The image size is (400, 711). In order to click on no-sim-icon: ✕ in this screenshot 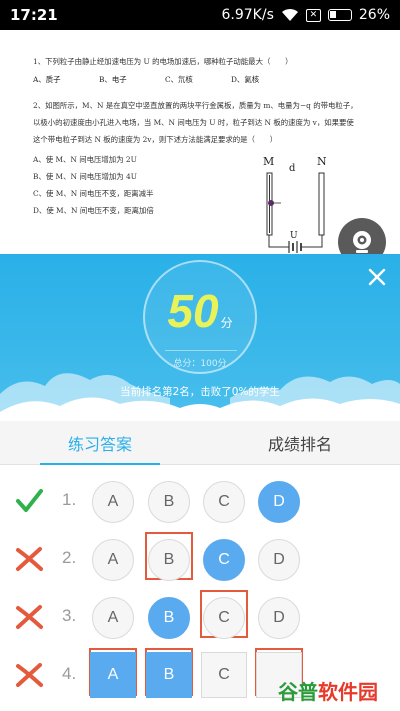, I will do `click(313, 15)`.